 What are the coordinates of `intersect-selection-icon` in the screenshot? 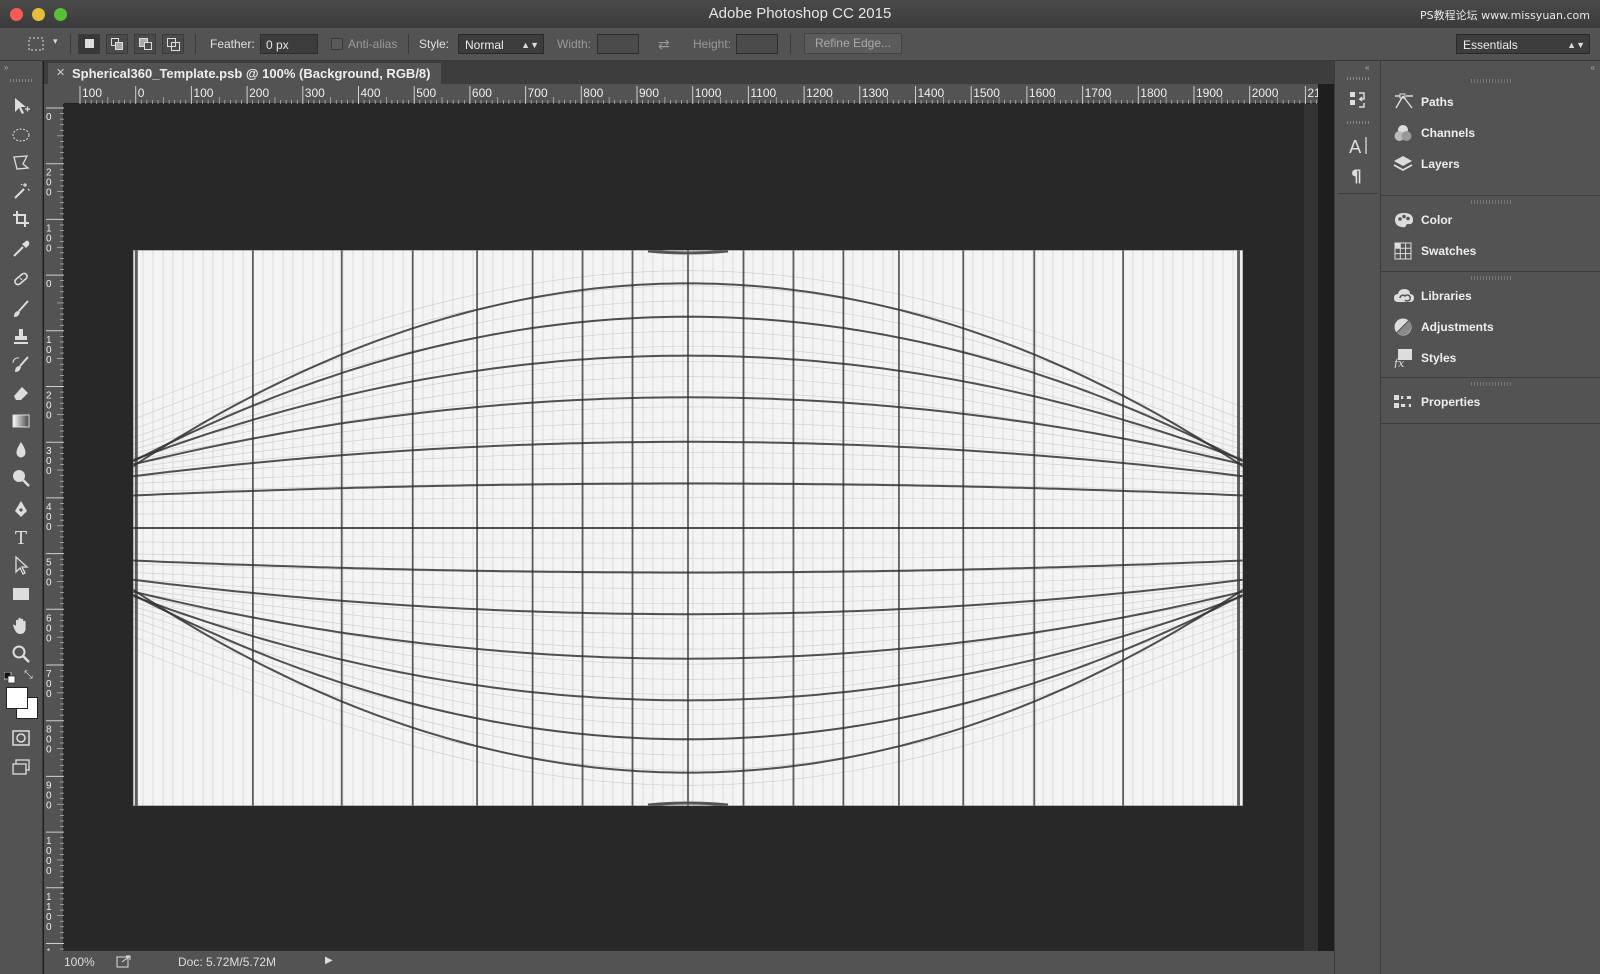 It's located at (173, 44).